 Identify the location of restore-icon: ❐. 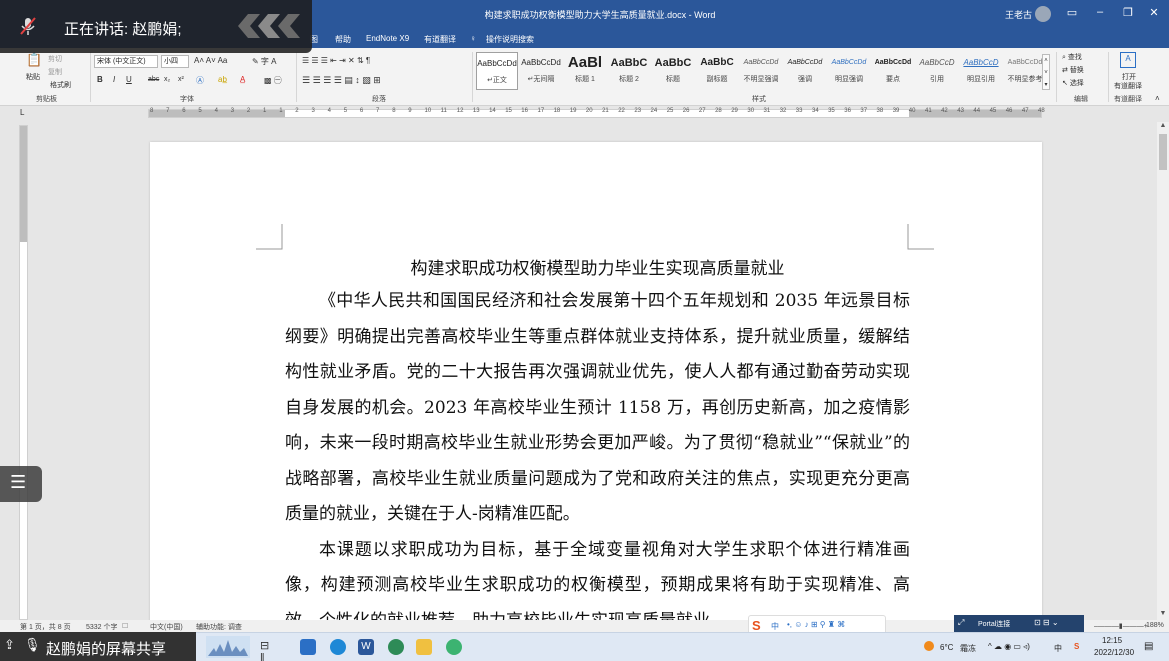
(1128, 15).